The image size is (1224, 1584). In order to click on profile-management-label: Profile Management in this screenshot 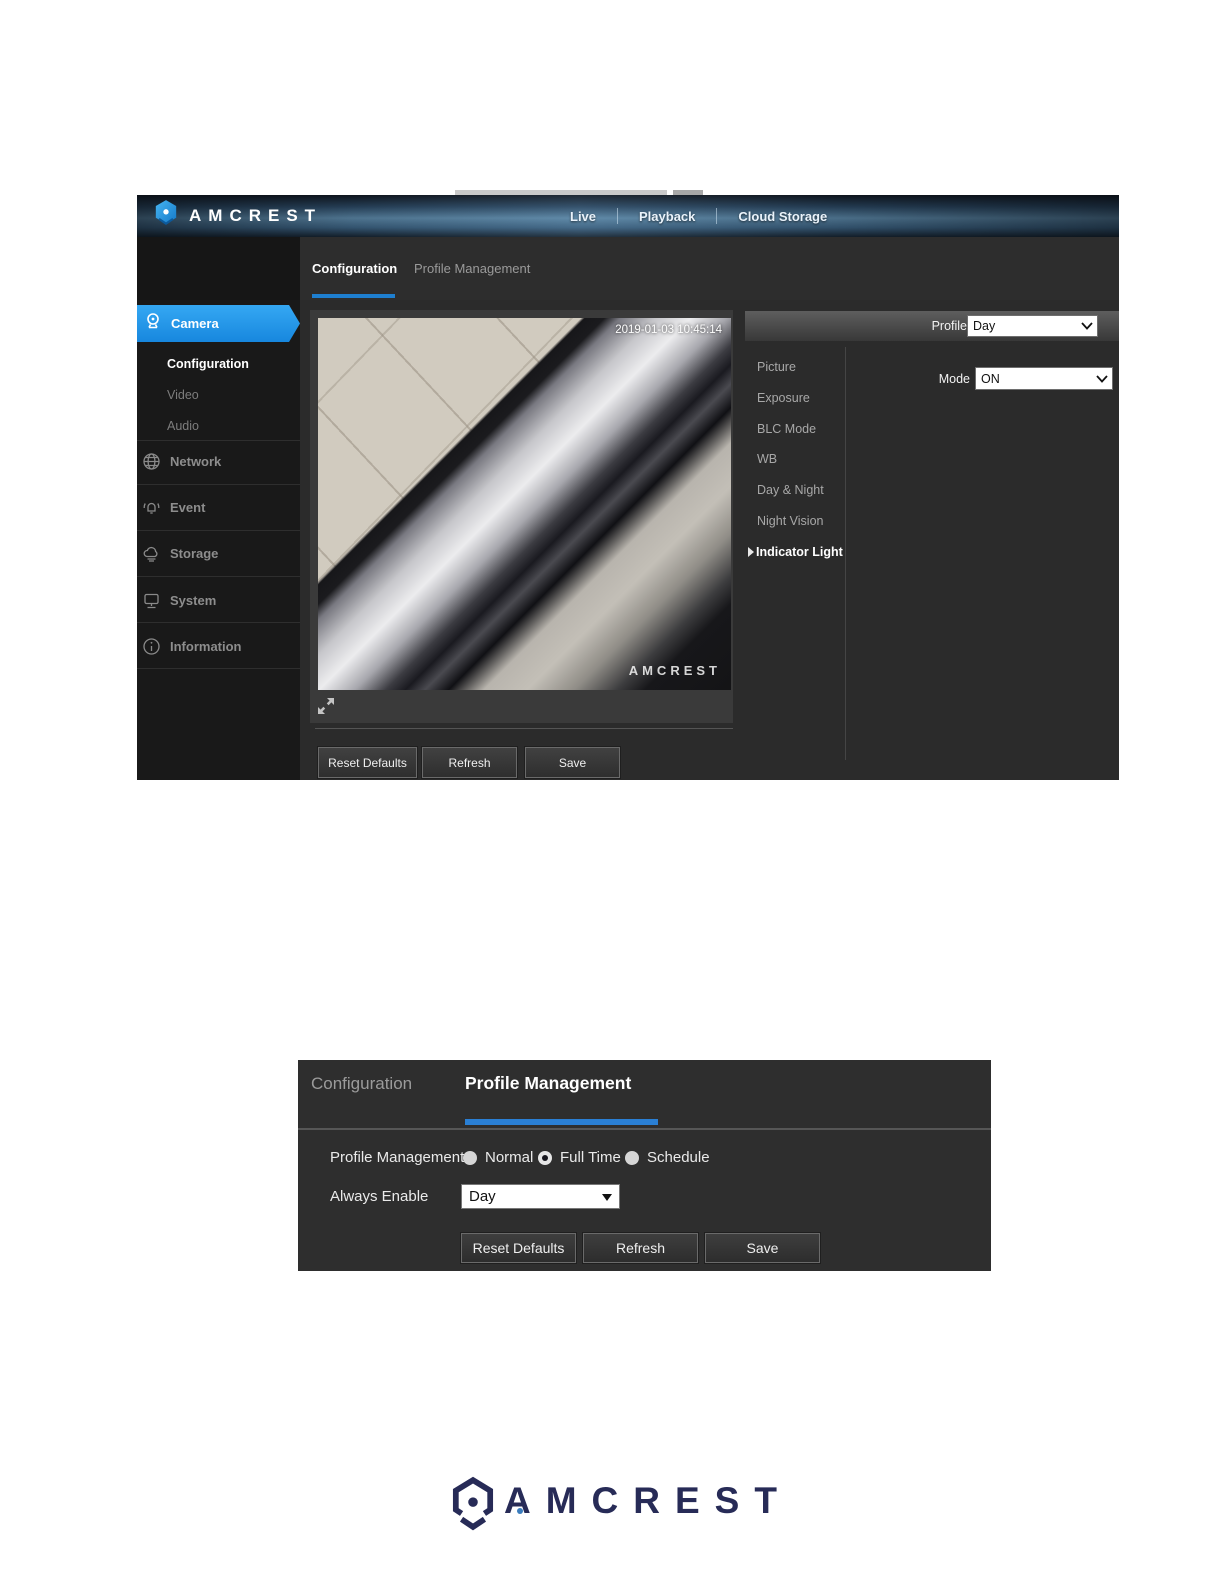, I will do `click(397, 1157)`.